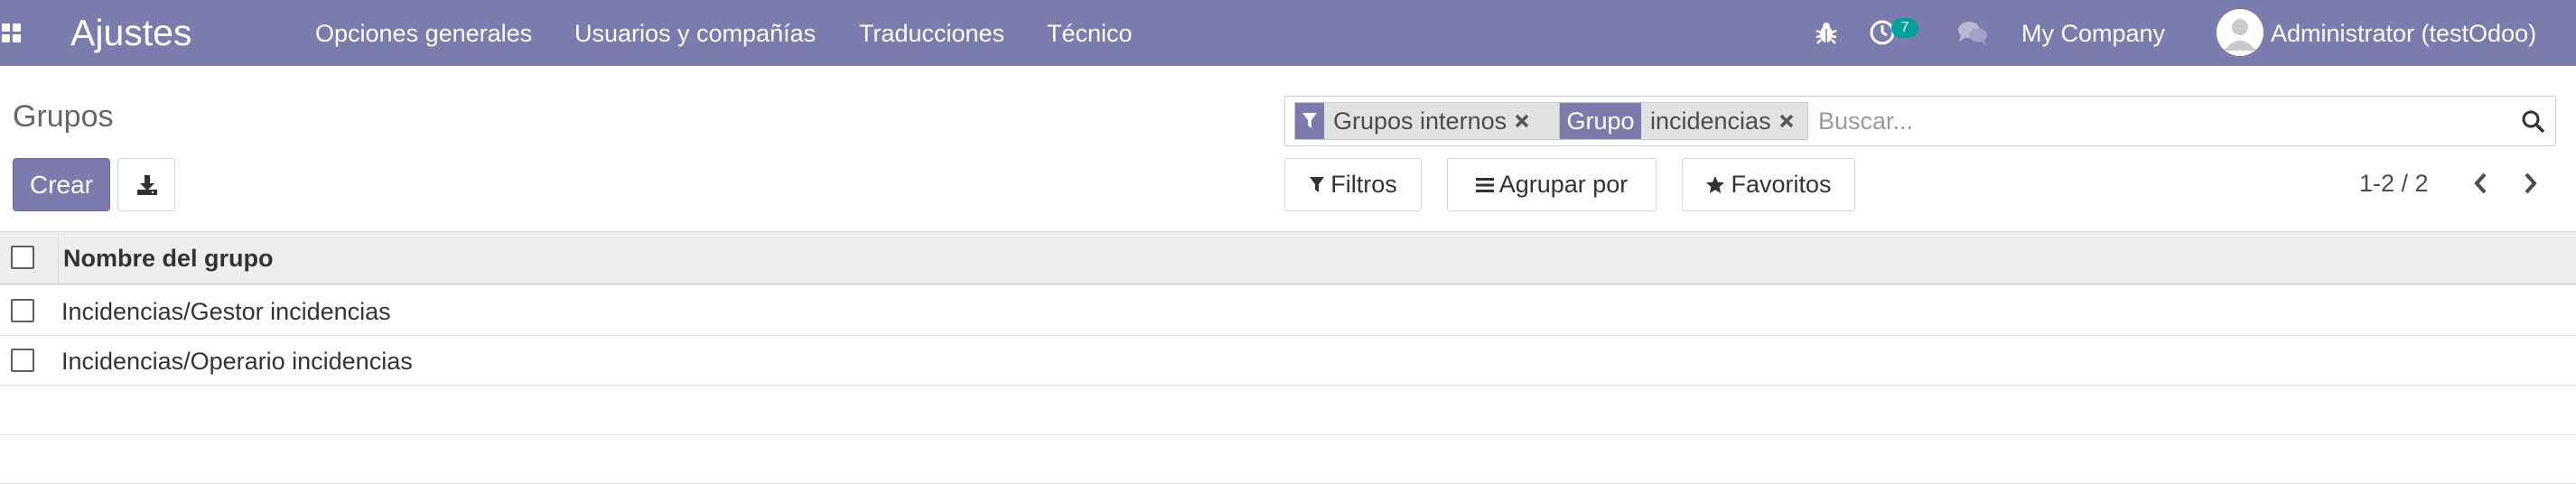 The width and height of the screenshot is (2576, 484). Describe the element at coordinates (1484, 185) in the screenshot. I see `list-icon` at that location.